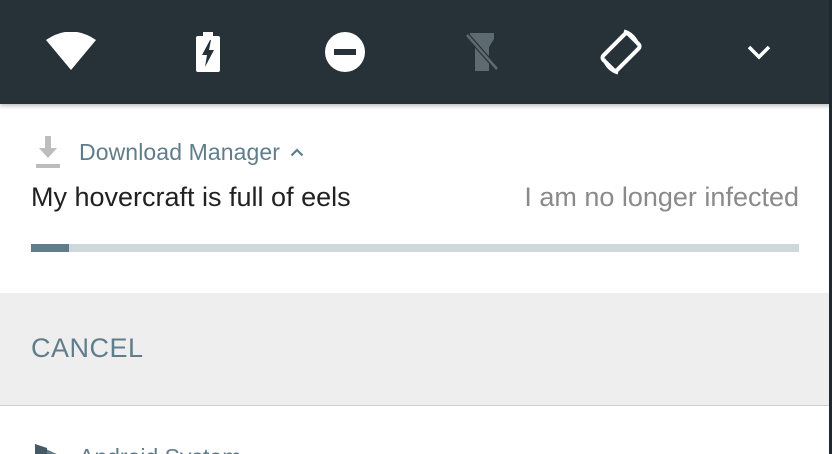  I want to click on android-system-notification: Android System, so click(416, 430).